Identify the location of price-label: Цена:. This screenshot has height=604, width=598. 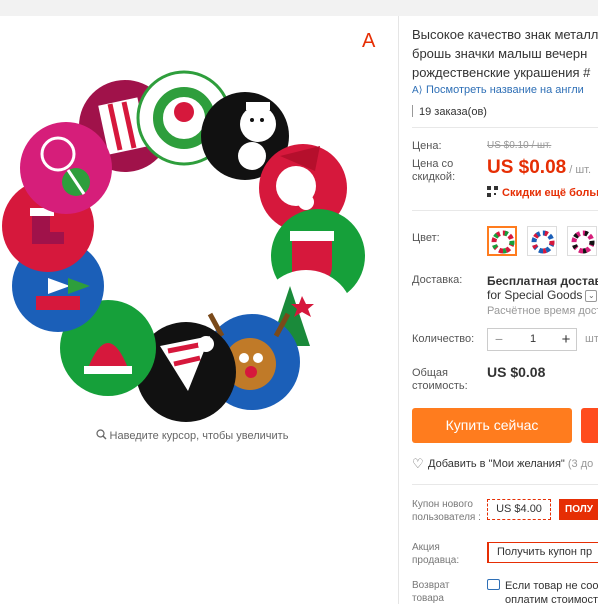
(427, 146).